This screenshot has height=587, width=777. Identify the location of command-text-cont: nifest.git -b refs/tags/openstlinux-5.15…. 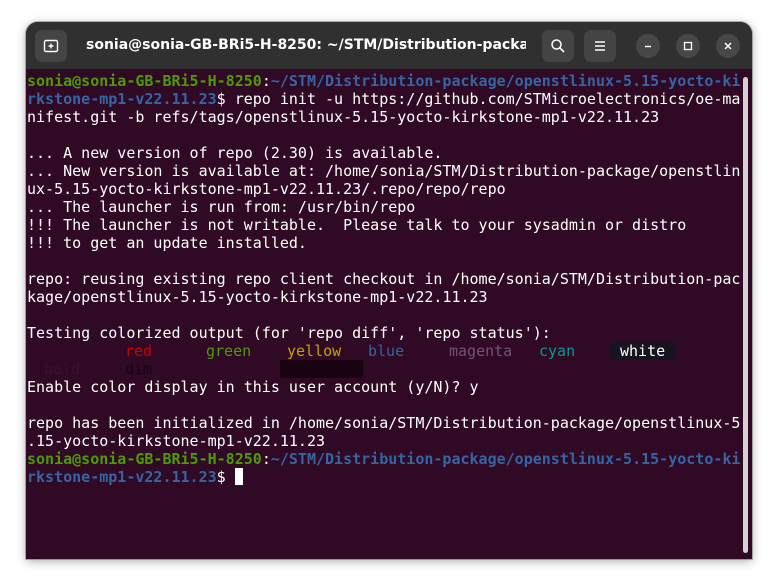
(343, 117).